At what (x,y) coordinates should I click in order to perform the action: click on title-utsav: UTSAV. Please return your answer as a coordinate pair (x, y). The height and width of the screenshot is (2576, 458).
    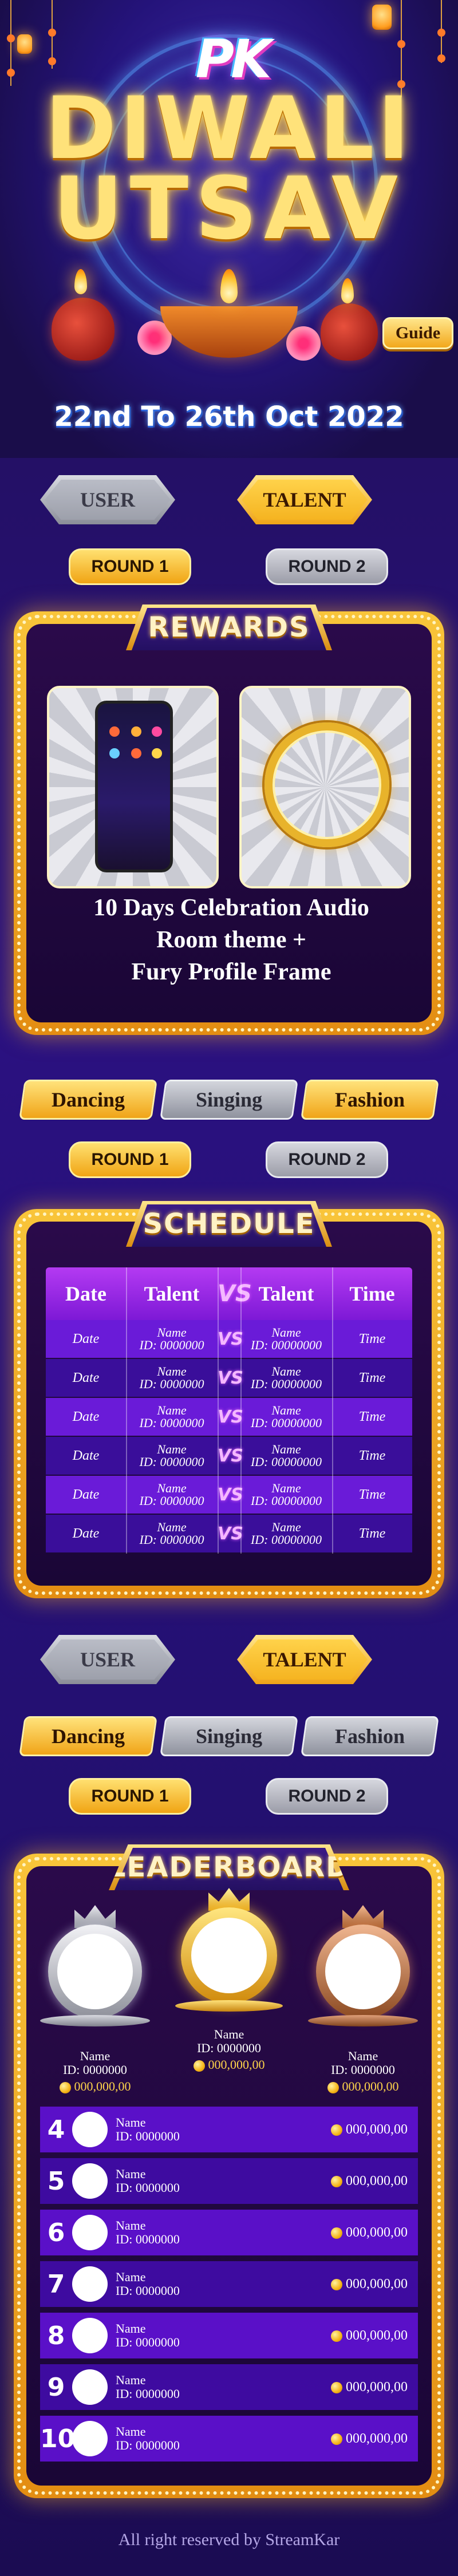
    Looking at the image, I should click on (229, 209).